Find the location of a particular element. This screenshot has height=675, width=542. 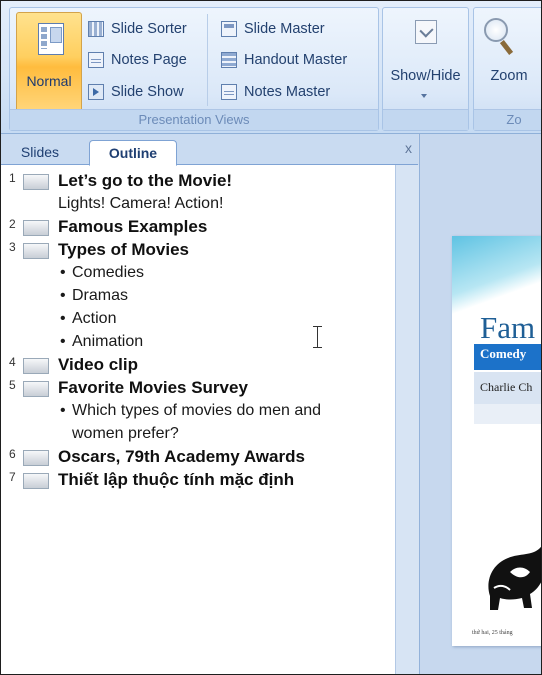

show-hide-group-label is located at coordinates (425, 119).